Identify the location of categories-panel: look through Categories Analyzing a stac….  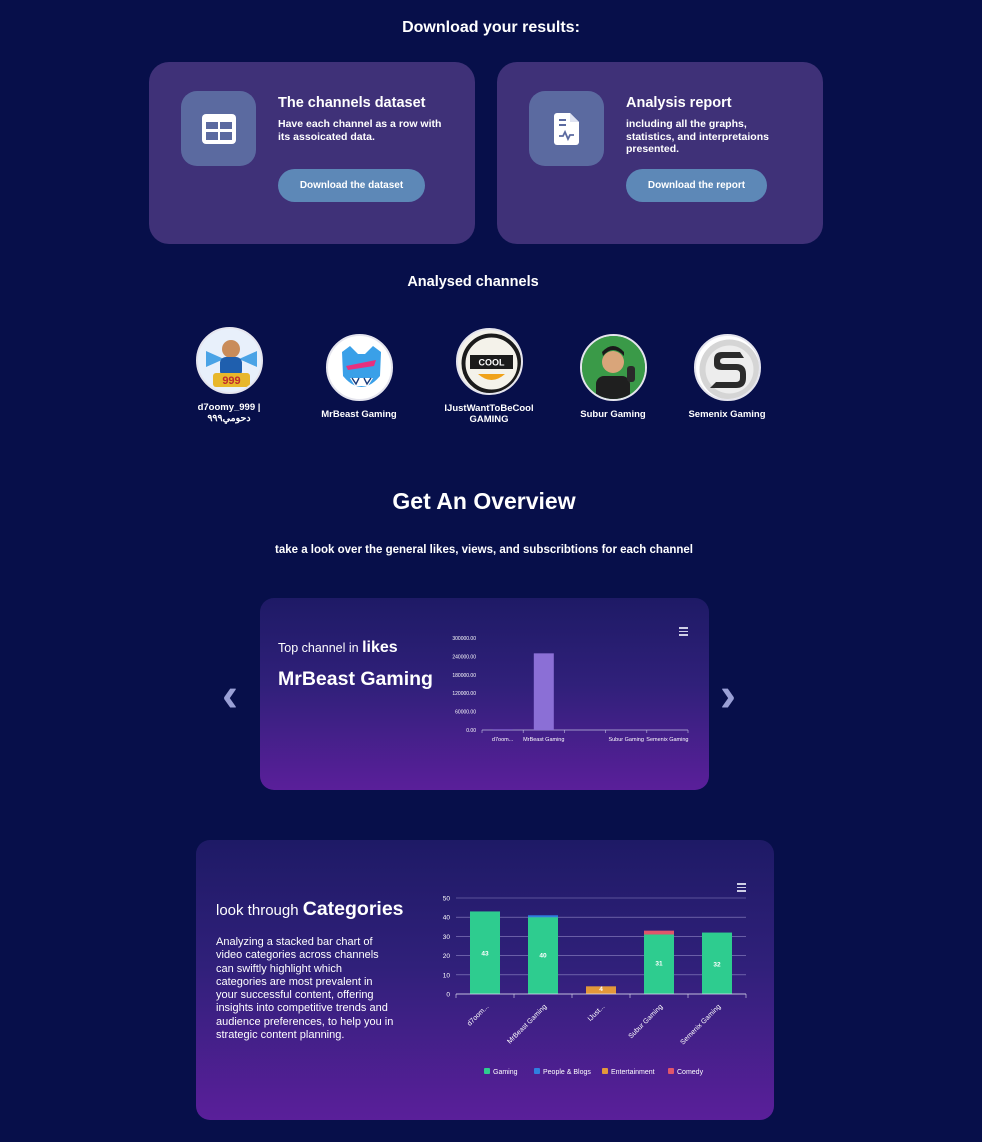
(485, 980).